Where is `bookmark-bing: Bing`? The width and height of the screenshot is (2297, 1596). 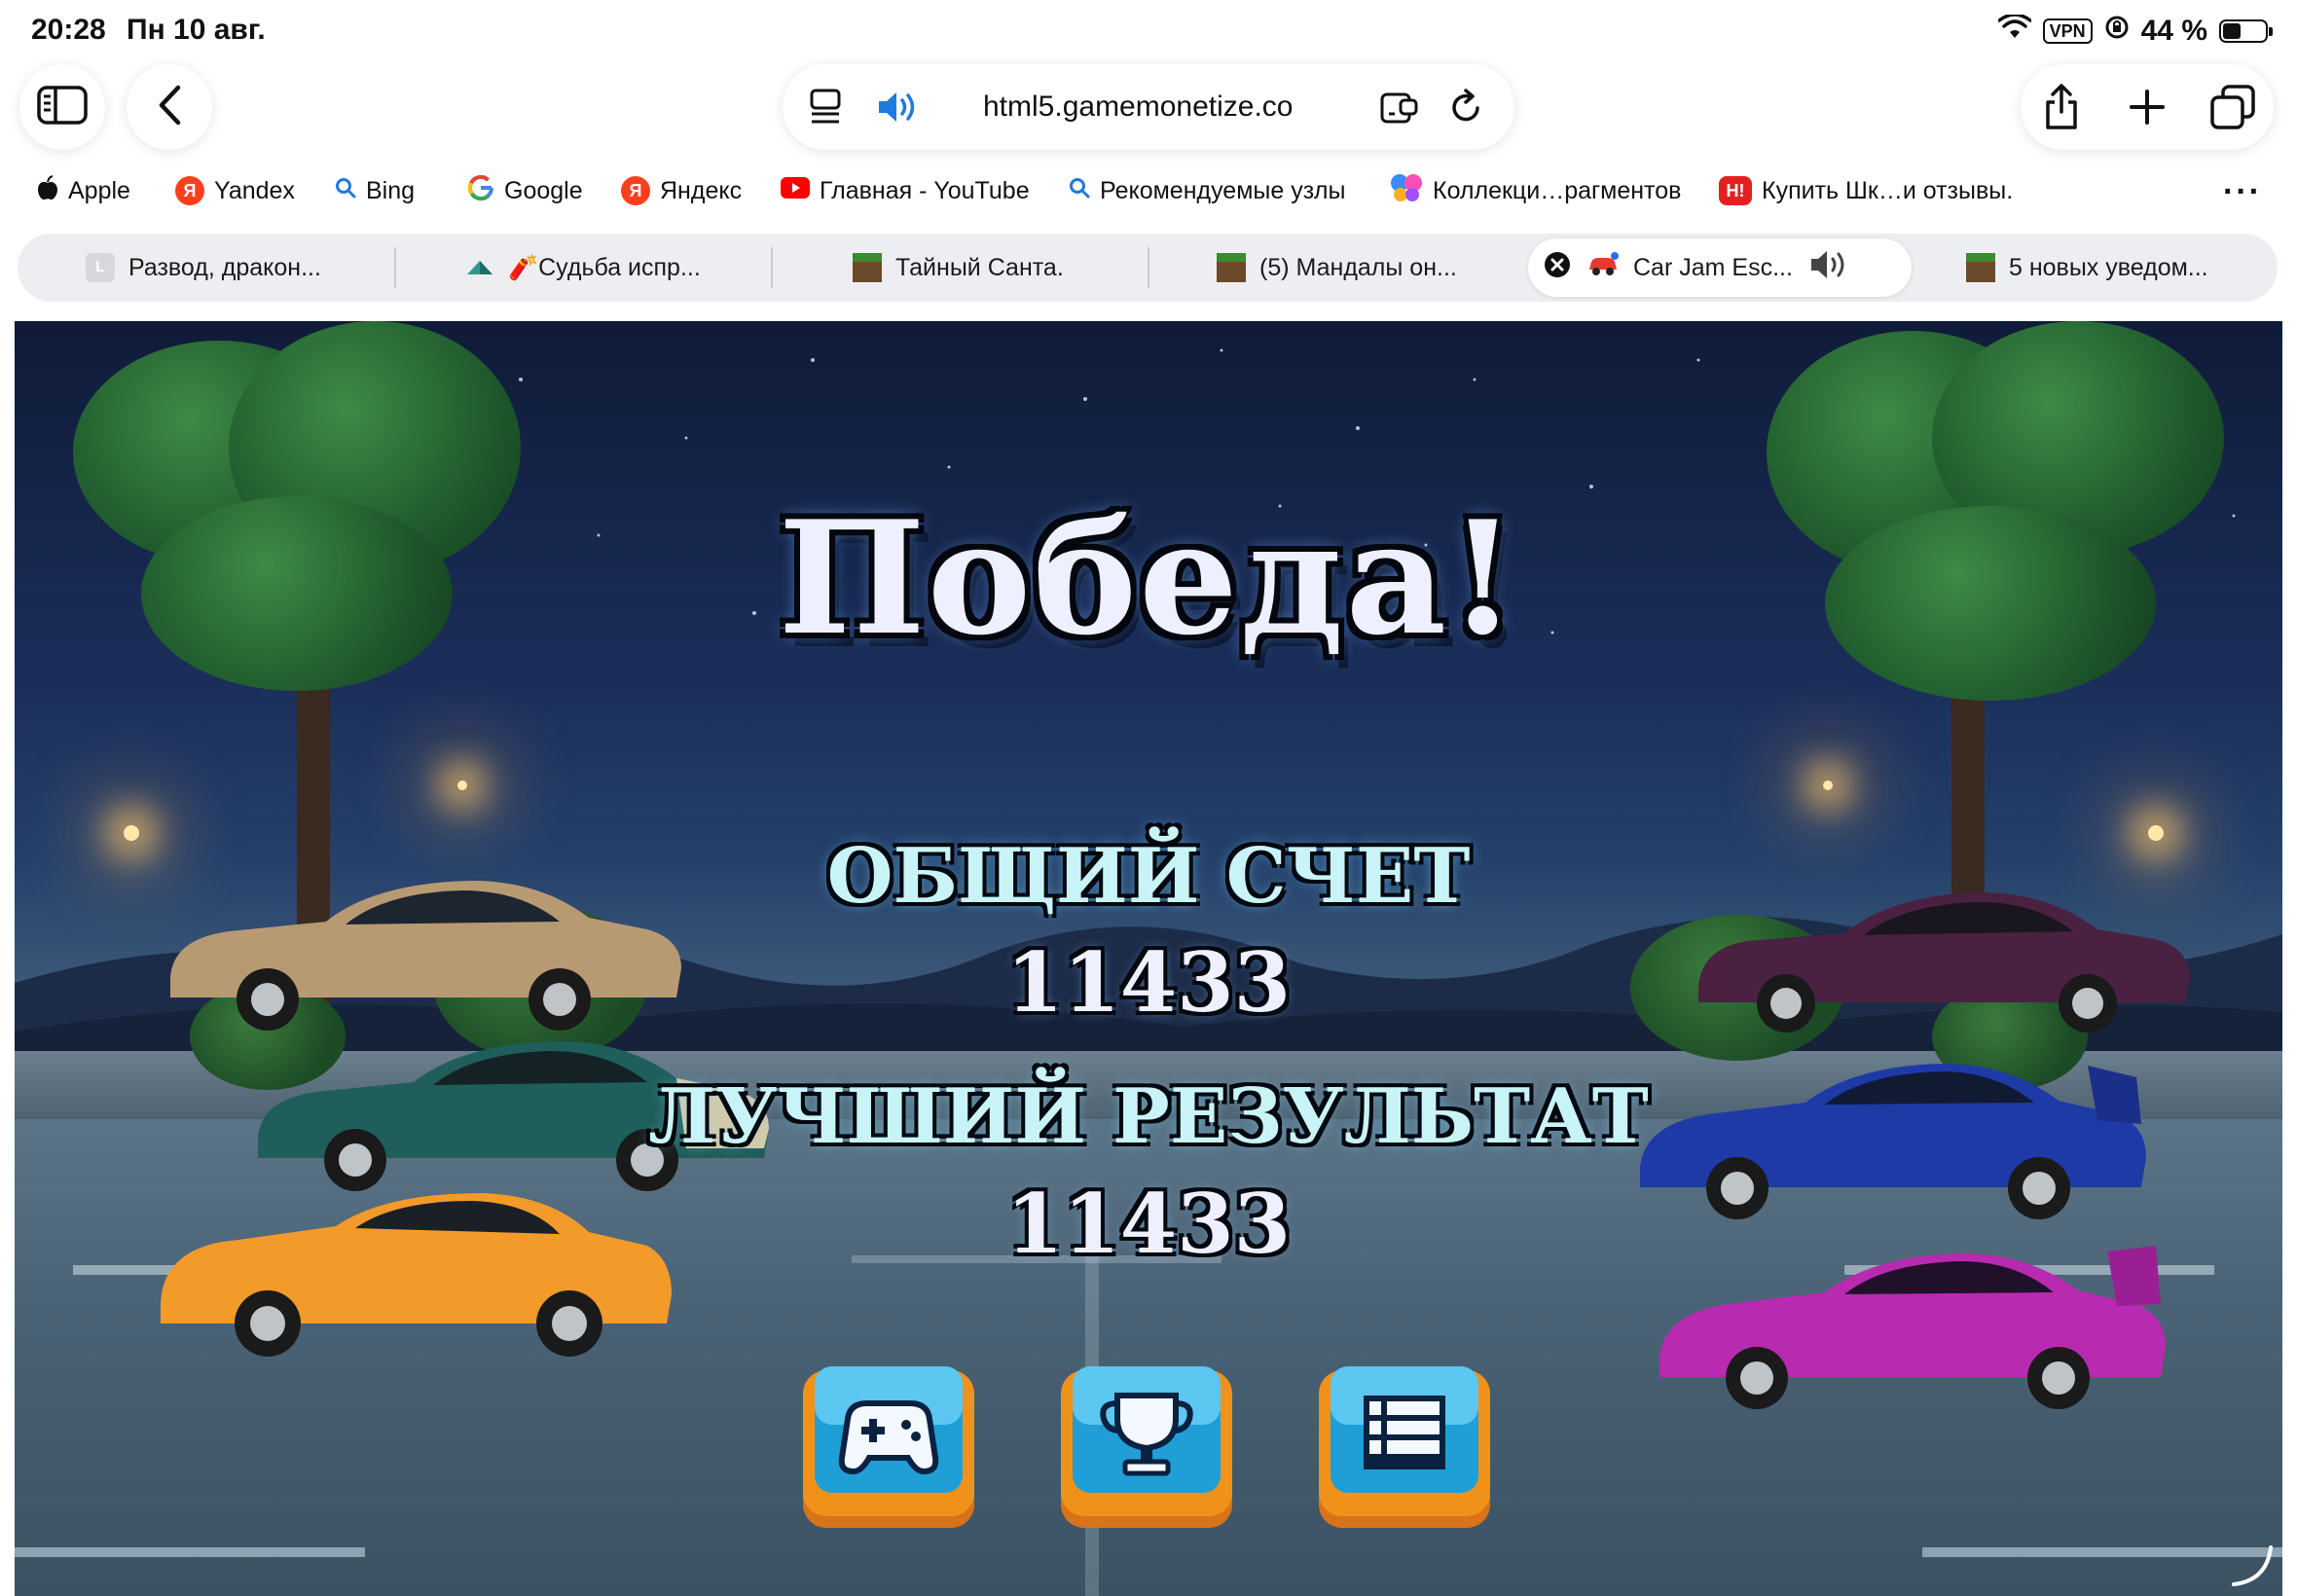 bookmark-bing: Bing is located at coordinates (375, 190).